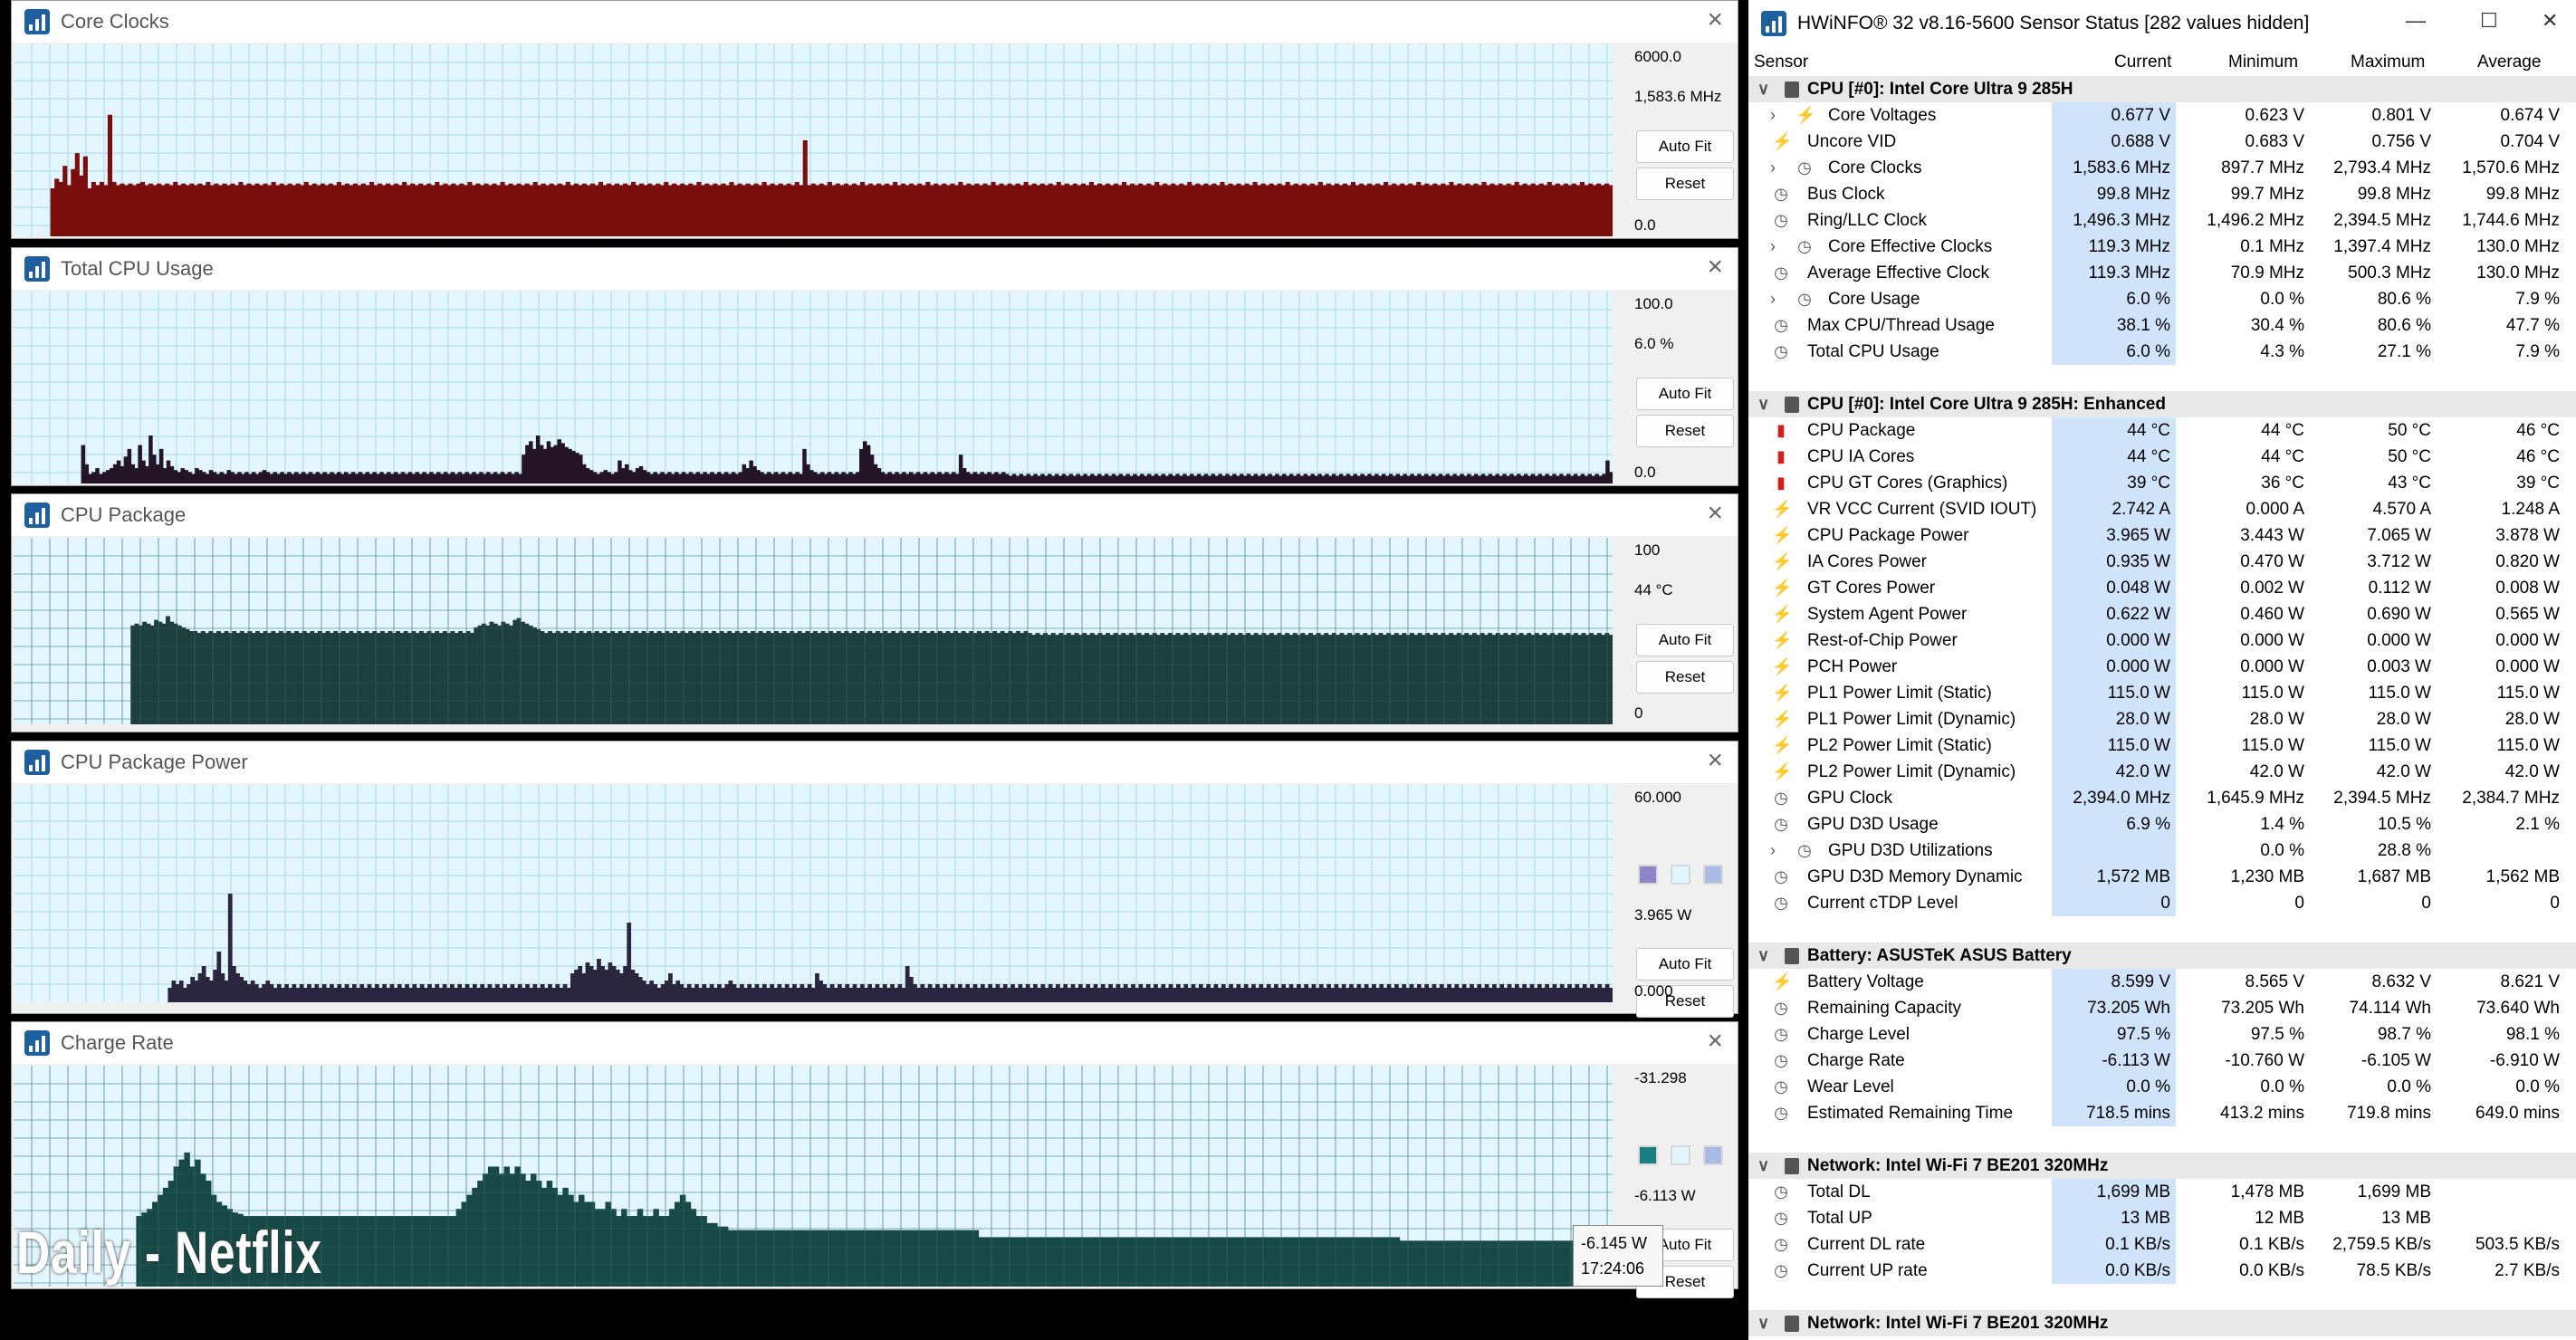 The image size is (2576, 1340). I want to click on sensor-row: ⚡ PCH Power 0.000 W 0.000 W 0.003 W 0.000 W, so click(2162, 667).